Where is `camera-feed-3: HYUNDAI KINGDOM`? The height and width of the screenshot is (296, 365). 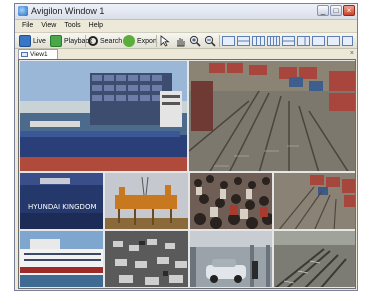
camera-feed-3: HYUNDAI KINGDOM is located at coordinates (61, 201).